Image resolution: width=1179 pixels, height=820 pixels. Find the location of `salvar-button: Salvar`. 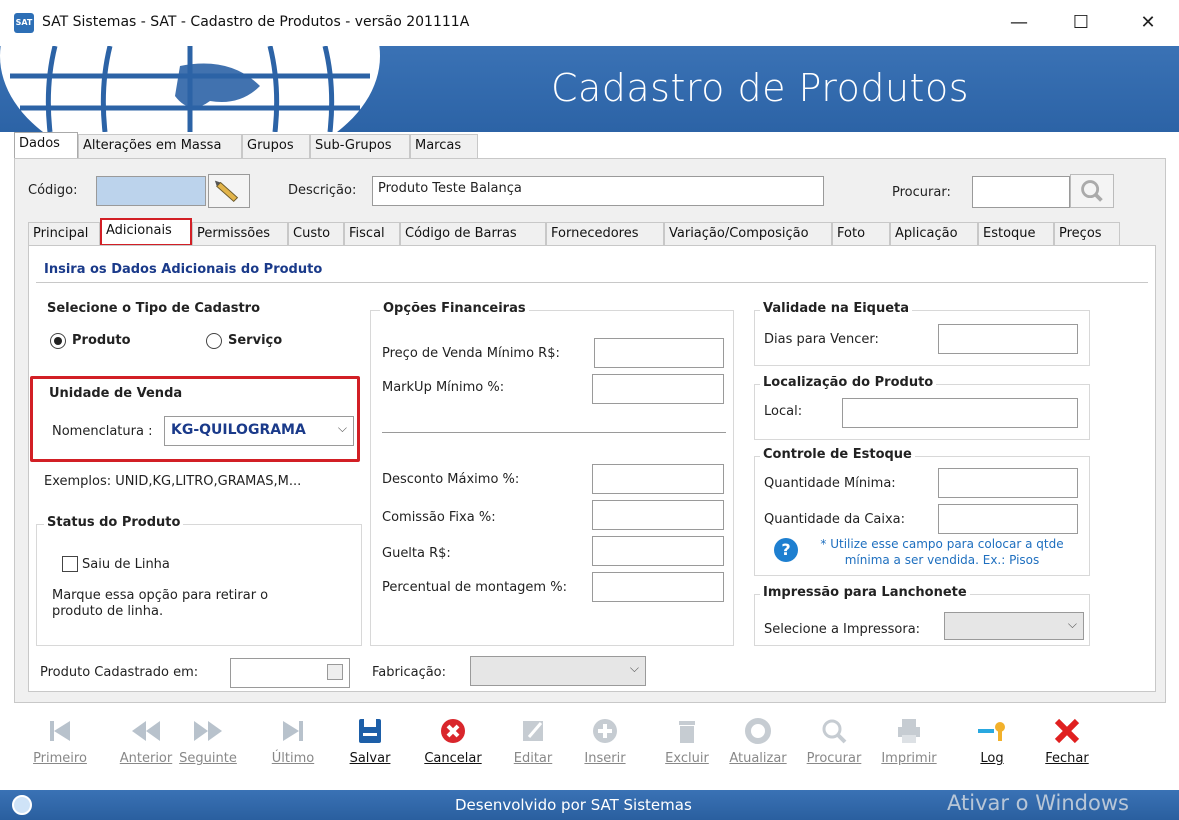

salvar-button: Salvar is located at coordinates (370, 735).